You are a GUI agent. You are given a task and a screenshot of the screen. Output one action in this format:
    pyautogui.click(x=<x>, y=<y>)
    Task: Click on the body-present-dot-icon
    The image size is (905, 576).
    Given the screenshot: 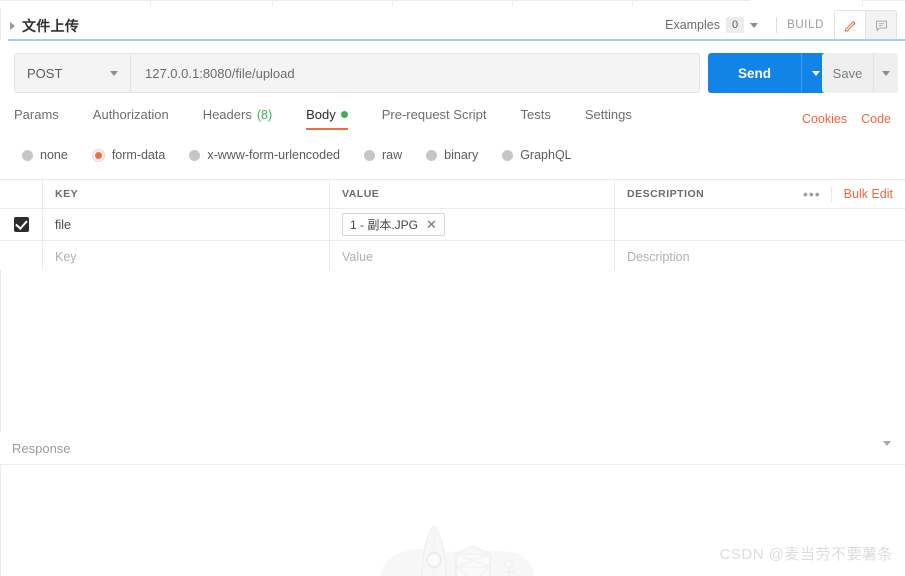 What is the action you would take?
    pyautogui.click(x=344, y=114)
    